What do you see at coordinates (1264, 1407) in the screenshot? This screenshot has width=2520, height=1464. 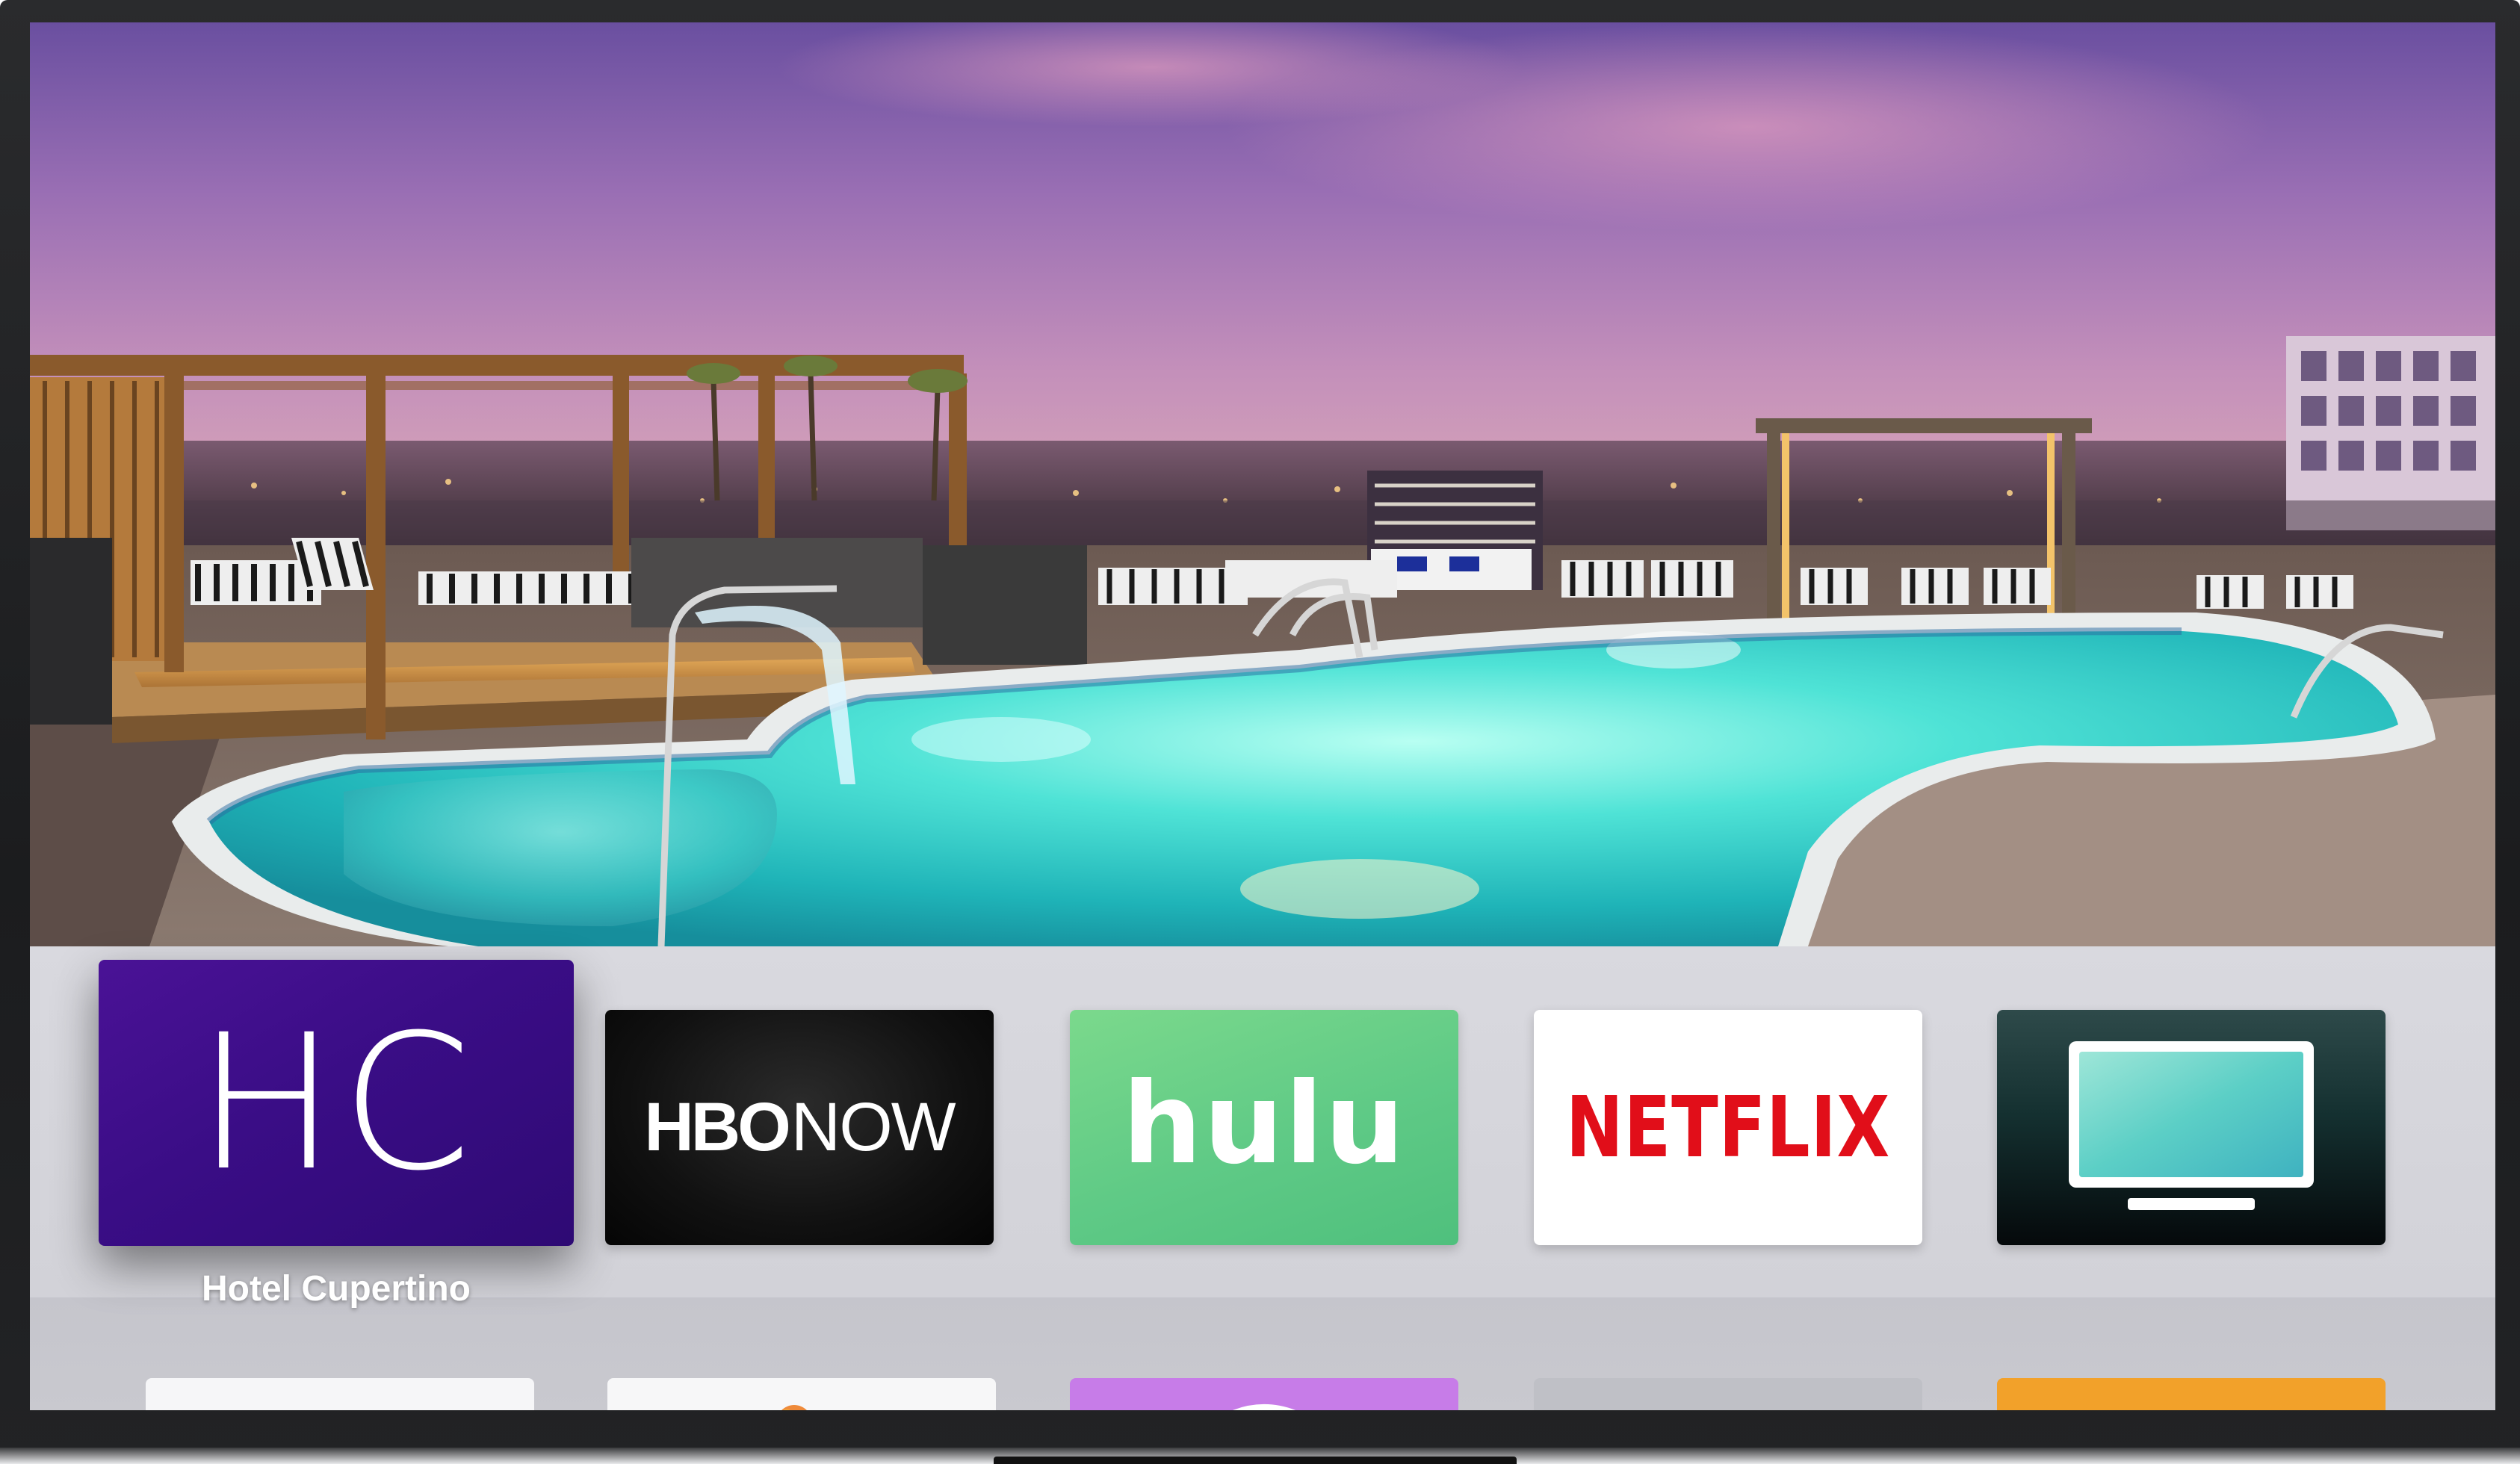 I see `podcasts-icon` at bounding box center [1264, 1407].